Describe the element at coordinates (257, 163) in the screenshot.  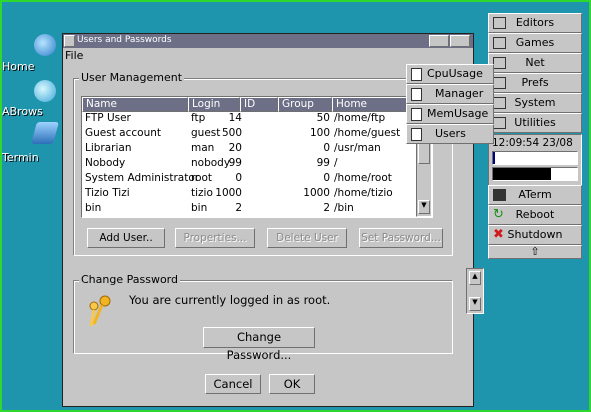
I see `table-row: Nobody nobody 99 99/` at that location.